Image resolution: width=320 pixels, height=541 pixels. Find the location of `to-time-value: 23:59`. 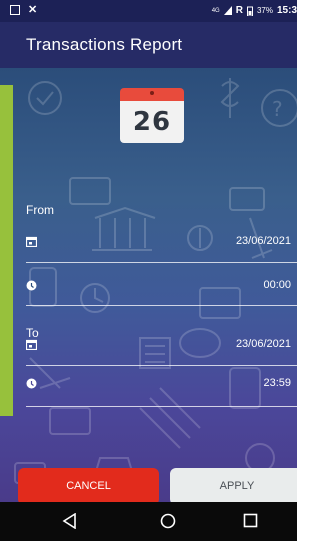

to-time-value: 23:59 is located at coordinates (277, 383).